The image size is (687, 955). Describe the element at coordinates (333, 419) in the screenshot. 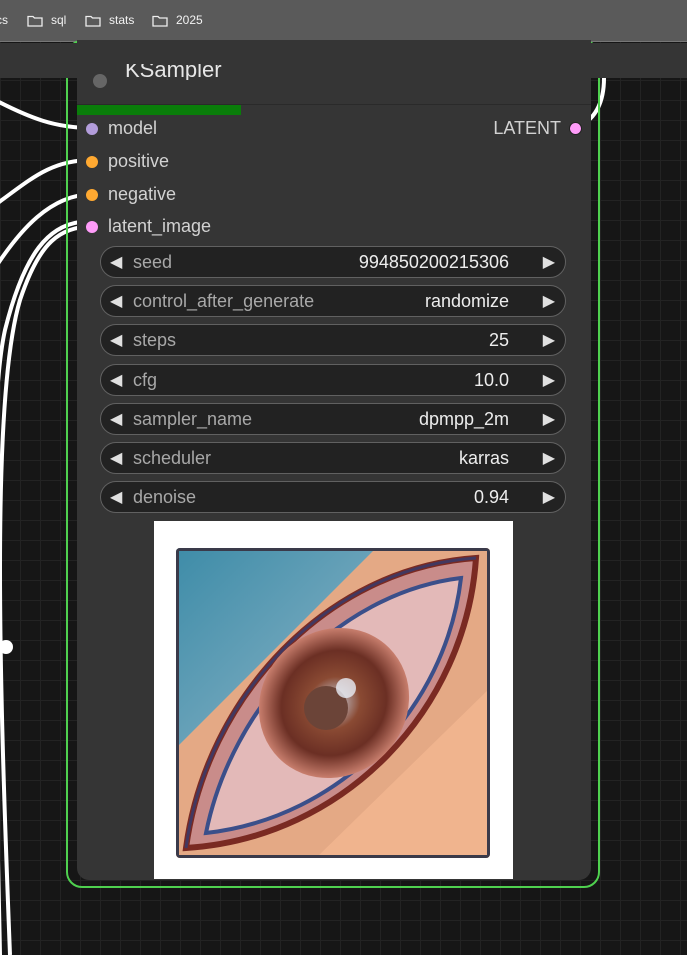

I see `widget-sampler-name: ◀ sampler_name dpmpp_2m ▶` at that location.